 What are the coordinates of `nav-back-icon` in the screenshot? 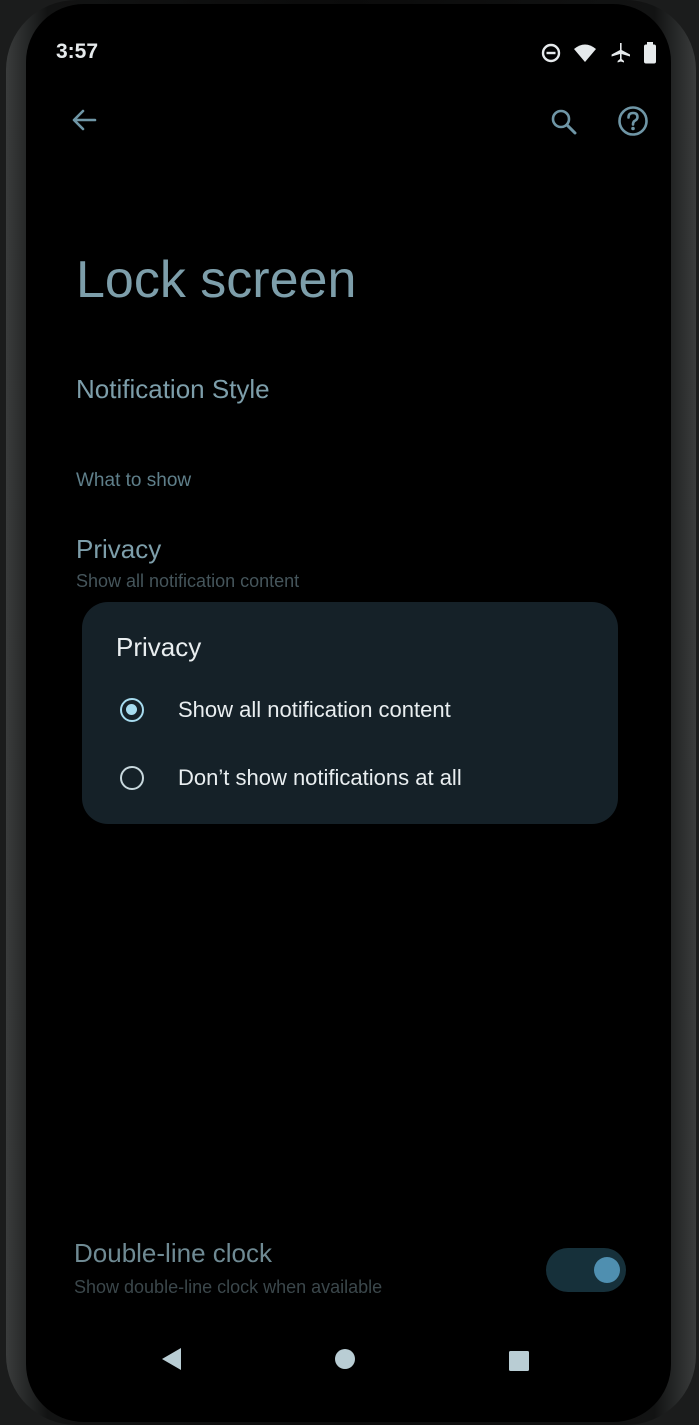 It's located at (171, 1361).